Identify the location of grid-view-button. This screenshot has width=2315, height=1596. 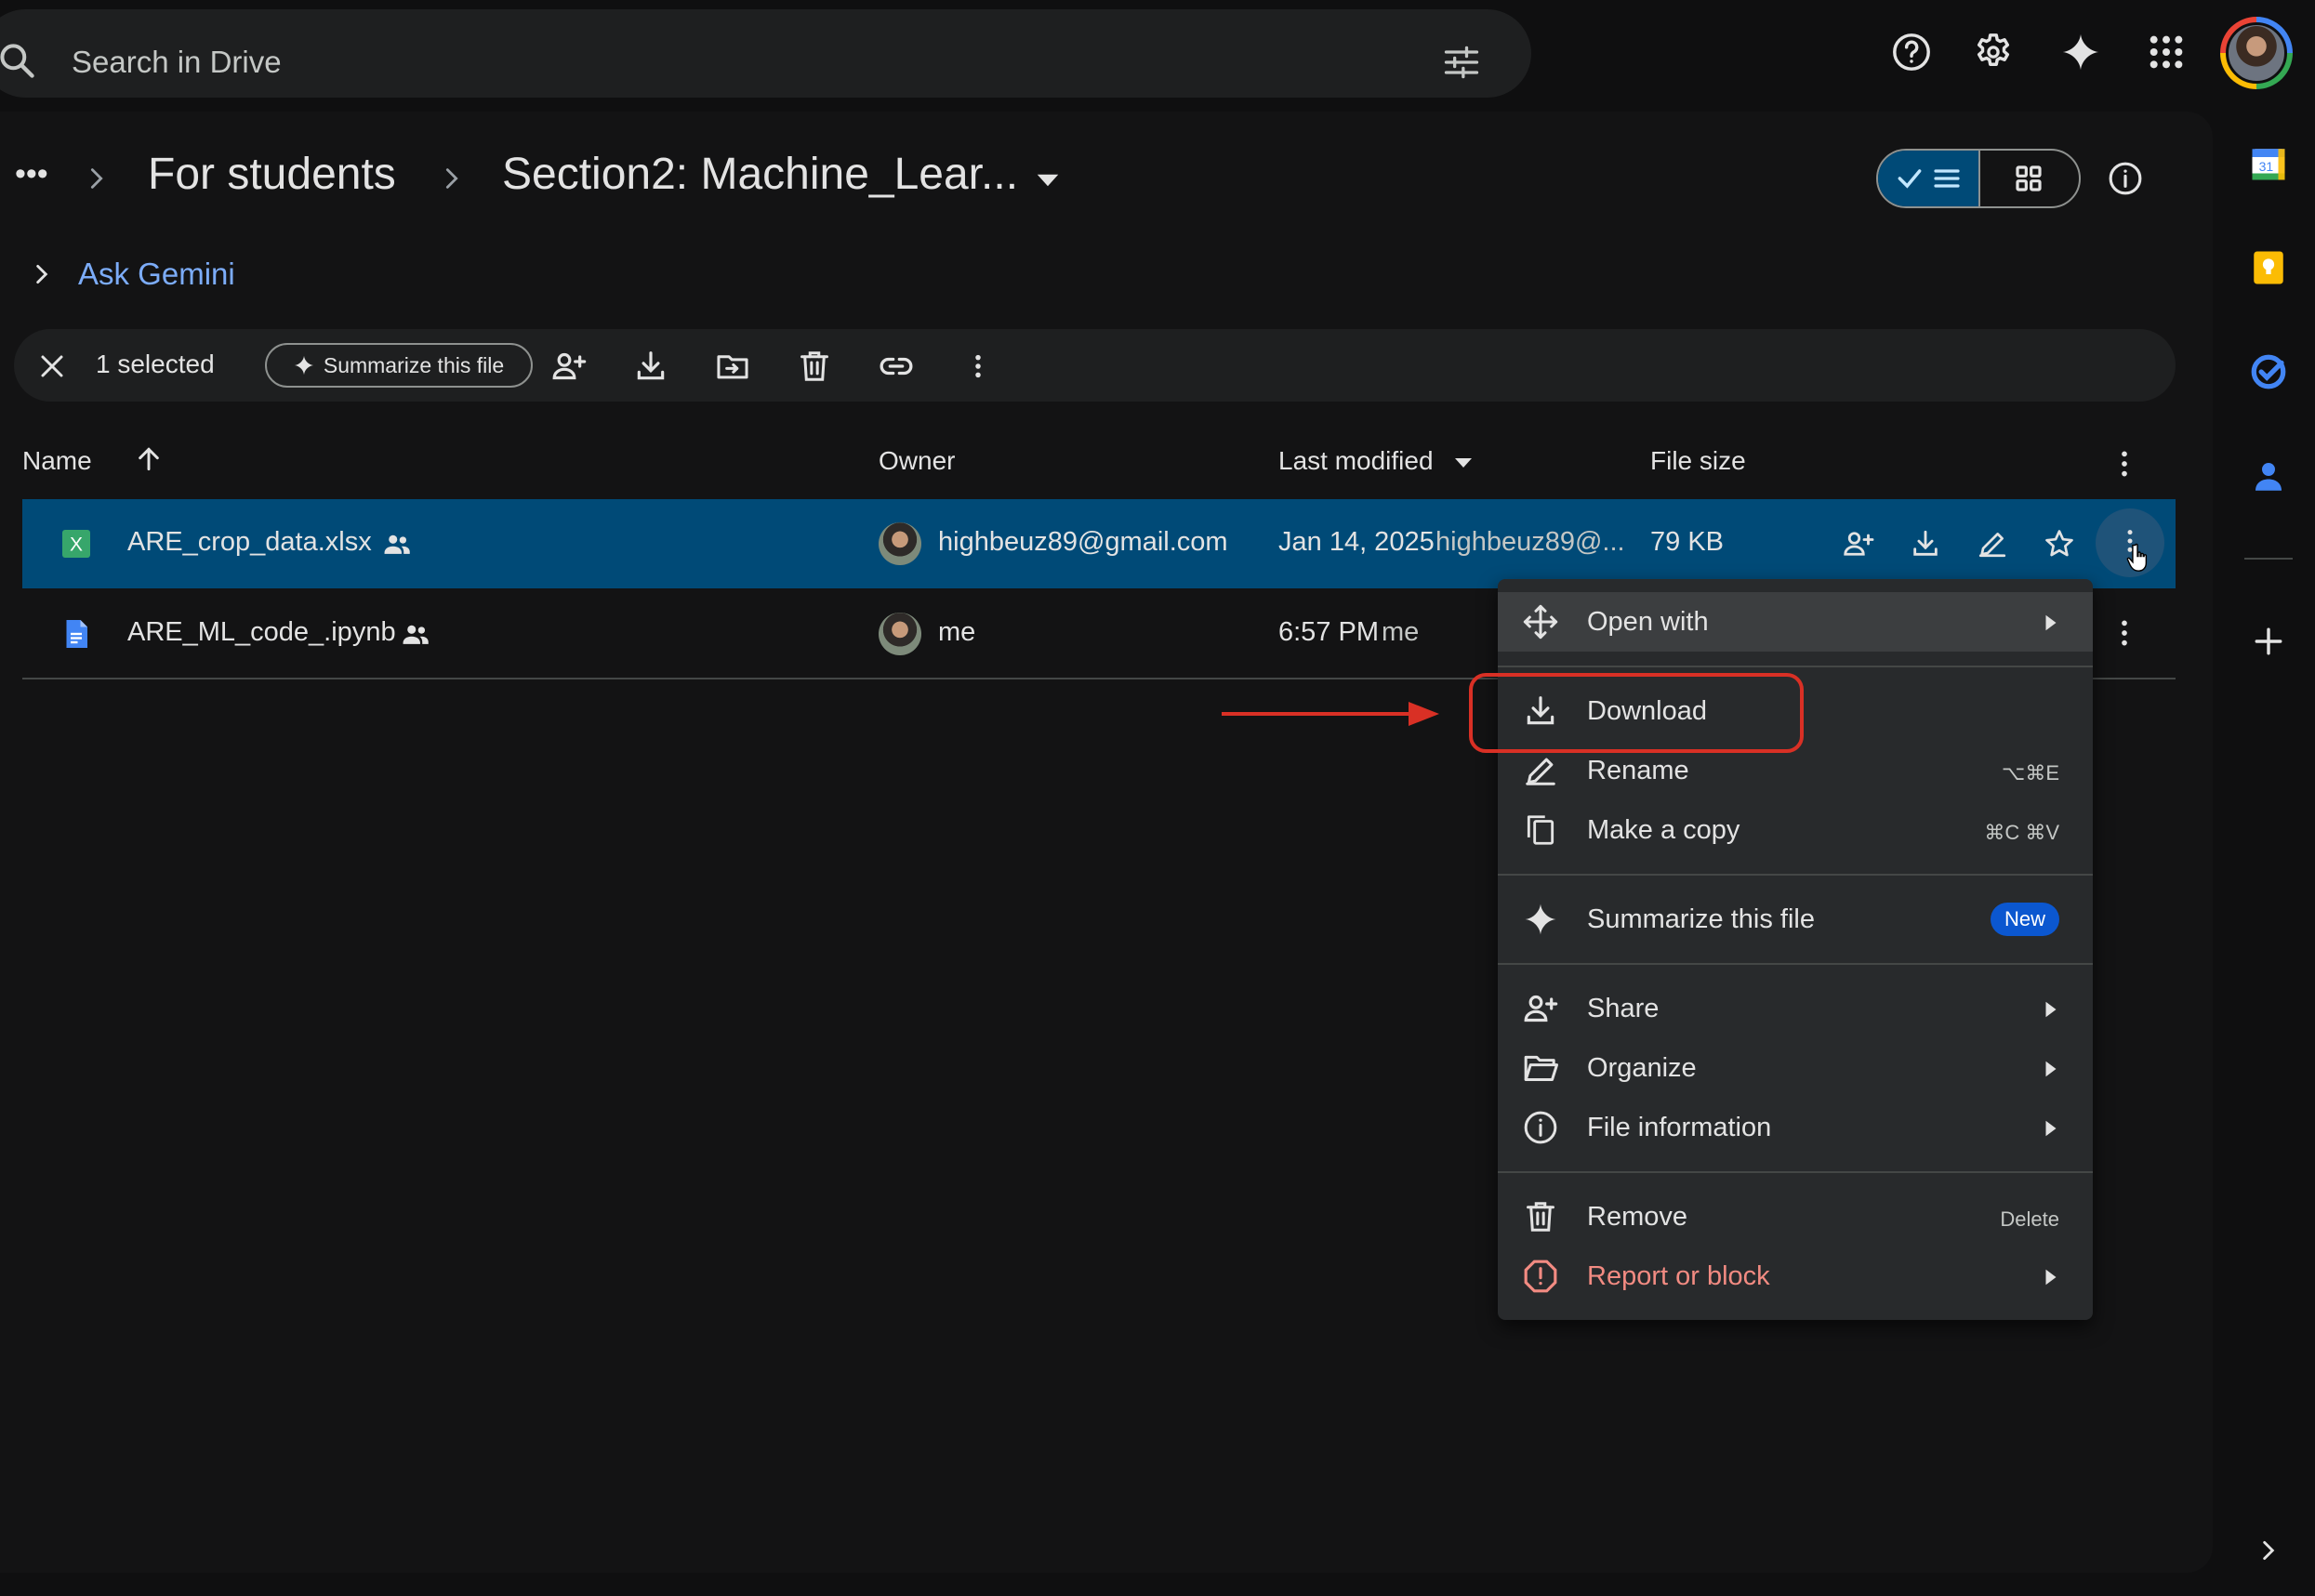
(2029, 178).